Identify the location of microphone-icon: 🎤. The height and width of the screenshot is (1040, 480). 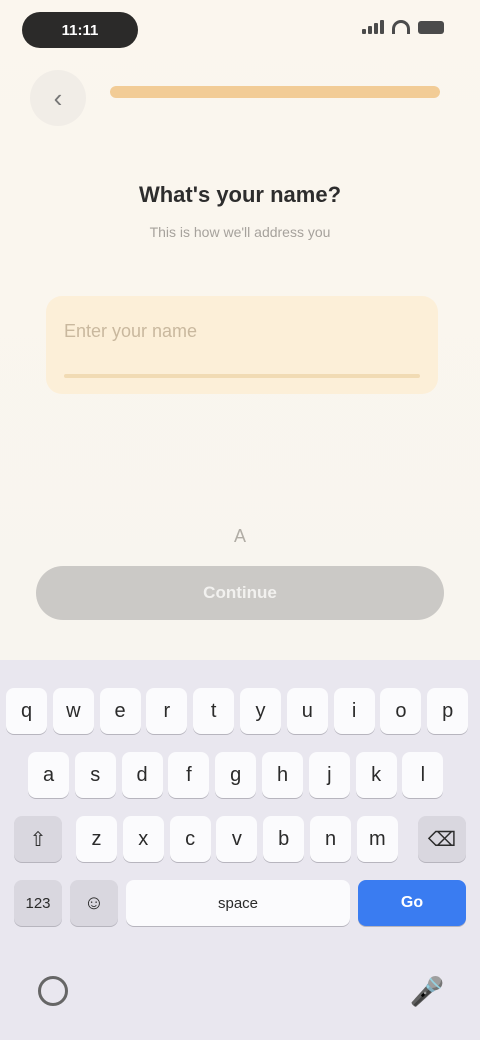
(427, 991).